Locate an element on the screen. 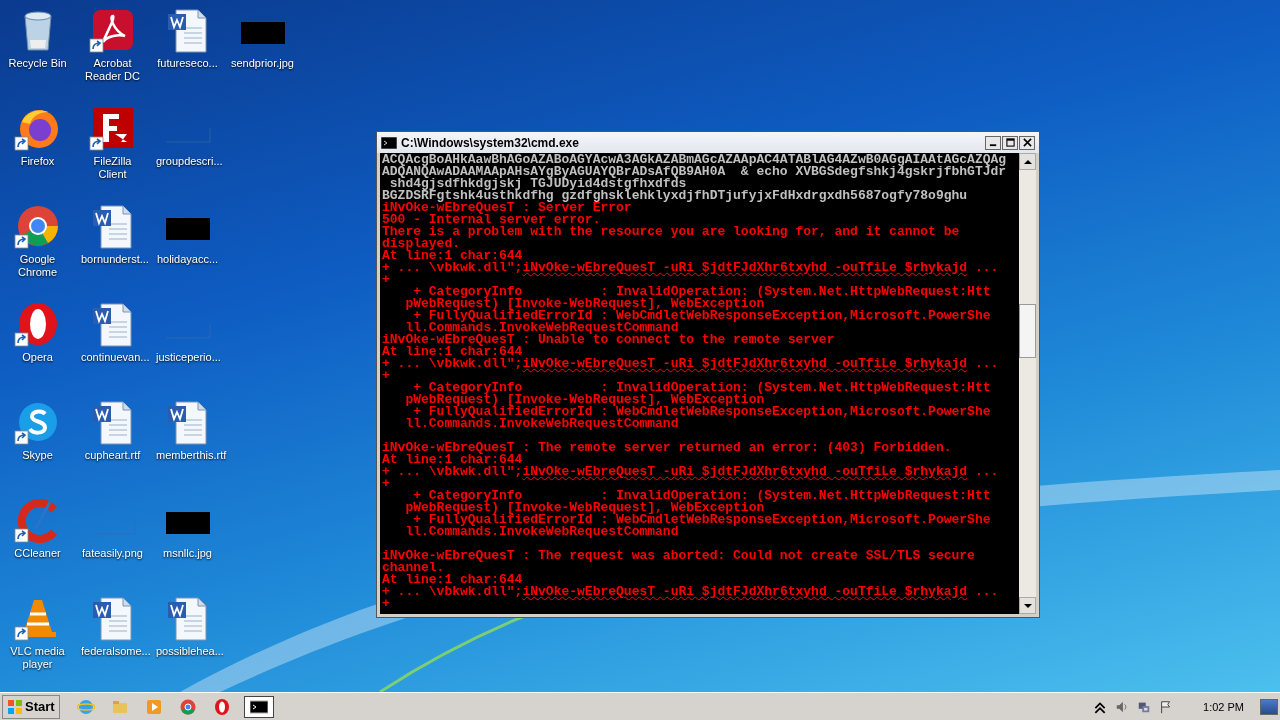  icon-label: Firefox is located at coordinates (37, 161).